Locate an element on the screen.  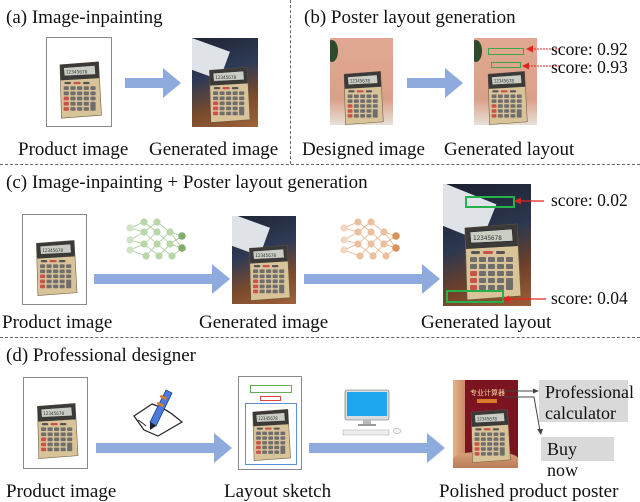
score-label: score: 0.92 is located at coordinates (589, 49).